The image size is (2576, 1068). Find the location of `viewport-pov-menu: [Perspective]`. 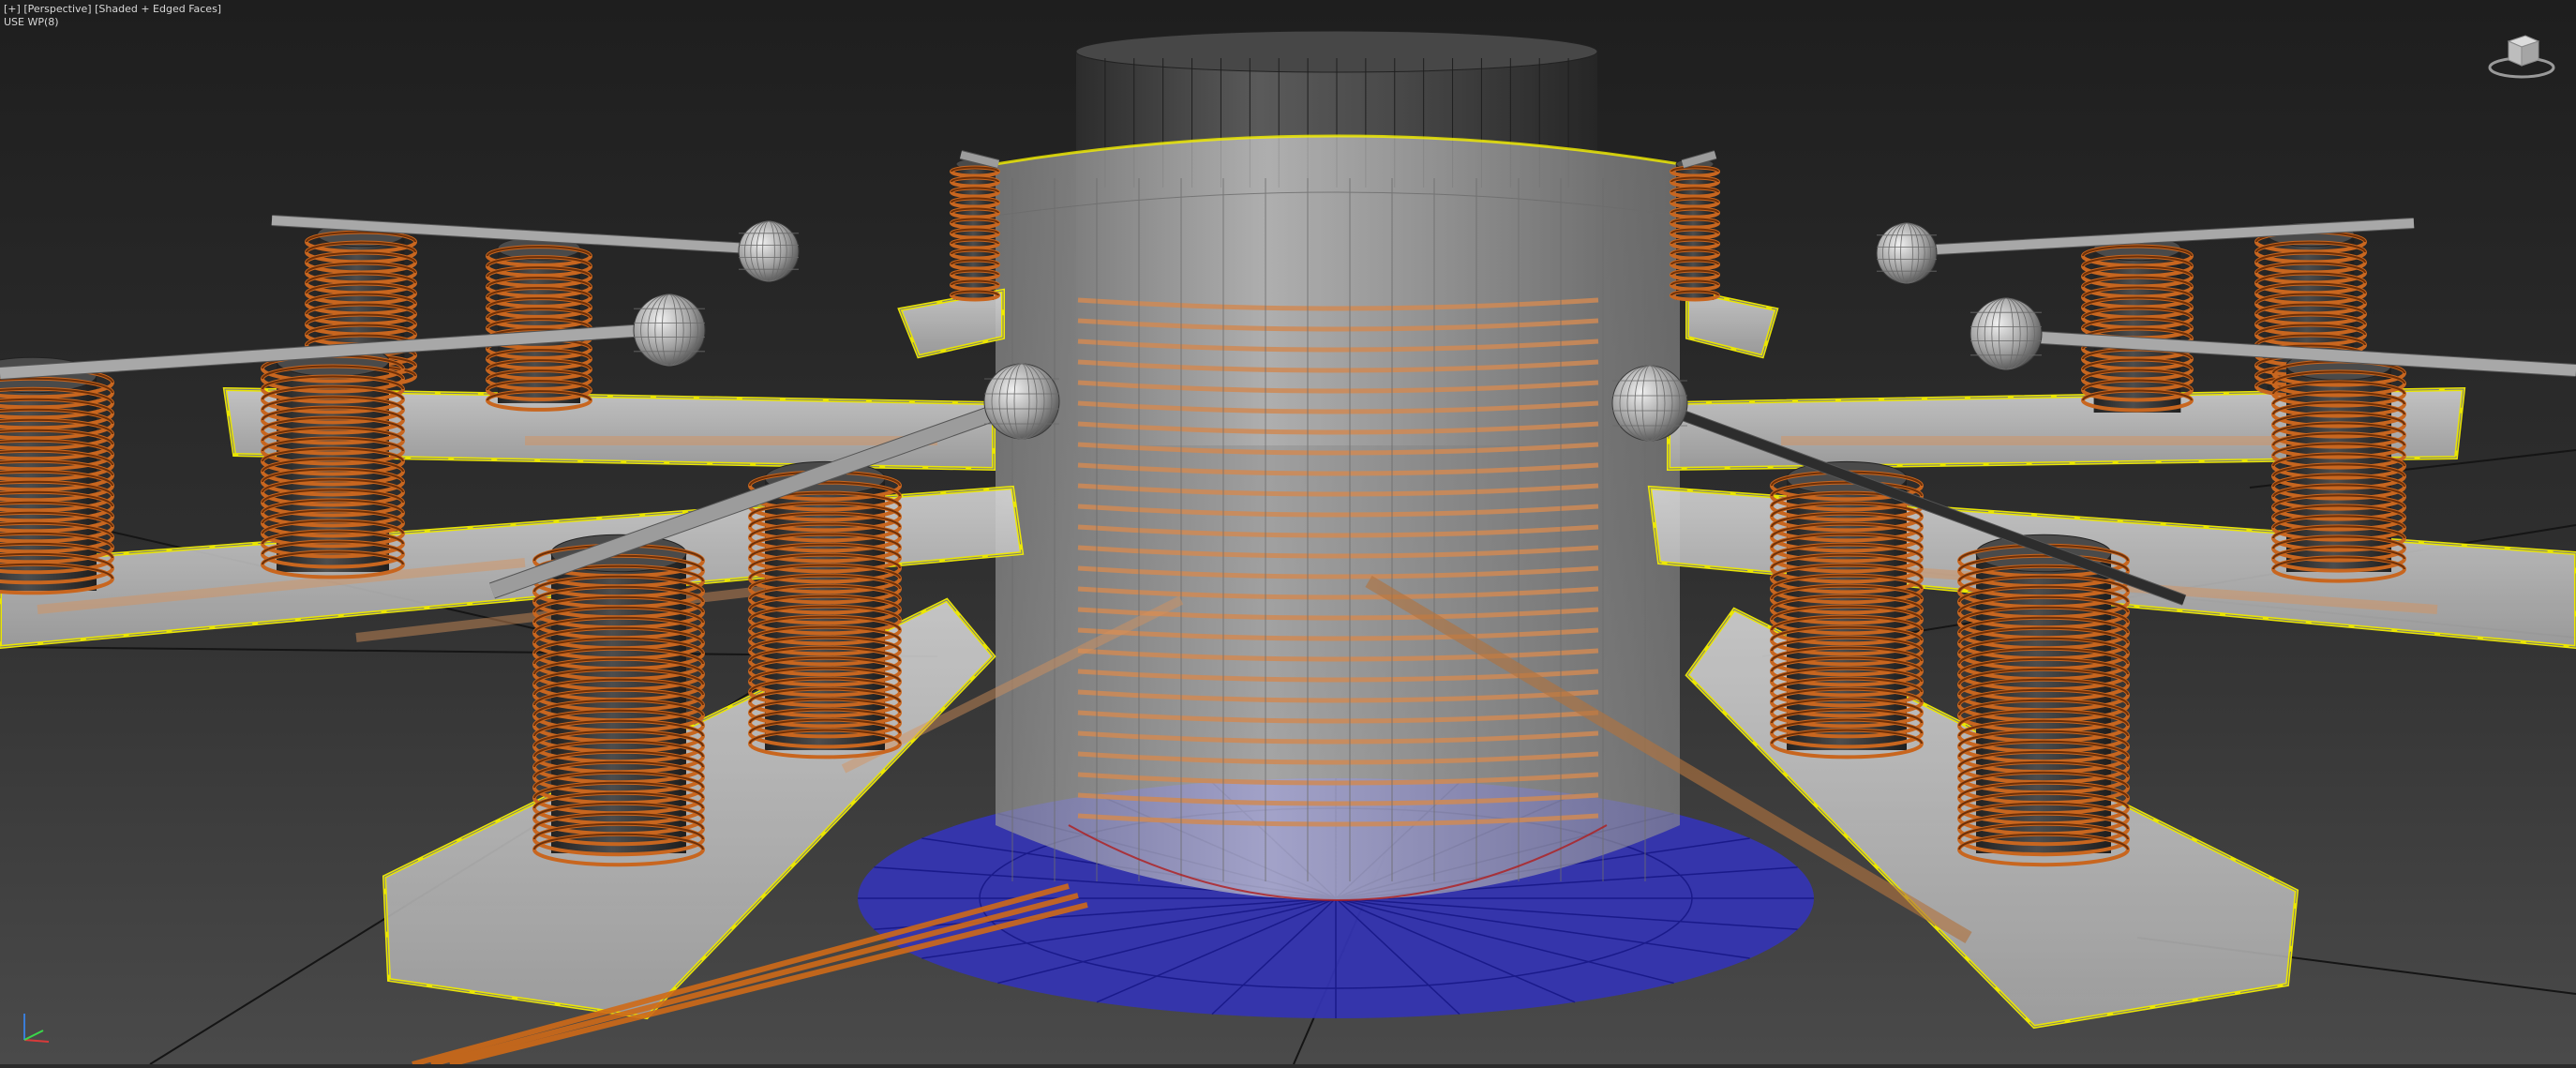

viewport-pov-menu: [Perspective] is located at coordinates (57, 9).